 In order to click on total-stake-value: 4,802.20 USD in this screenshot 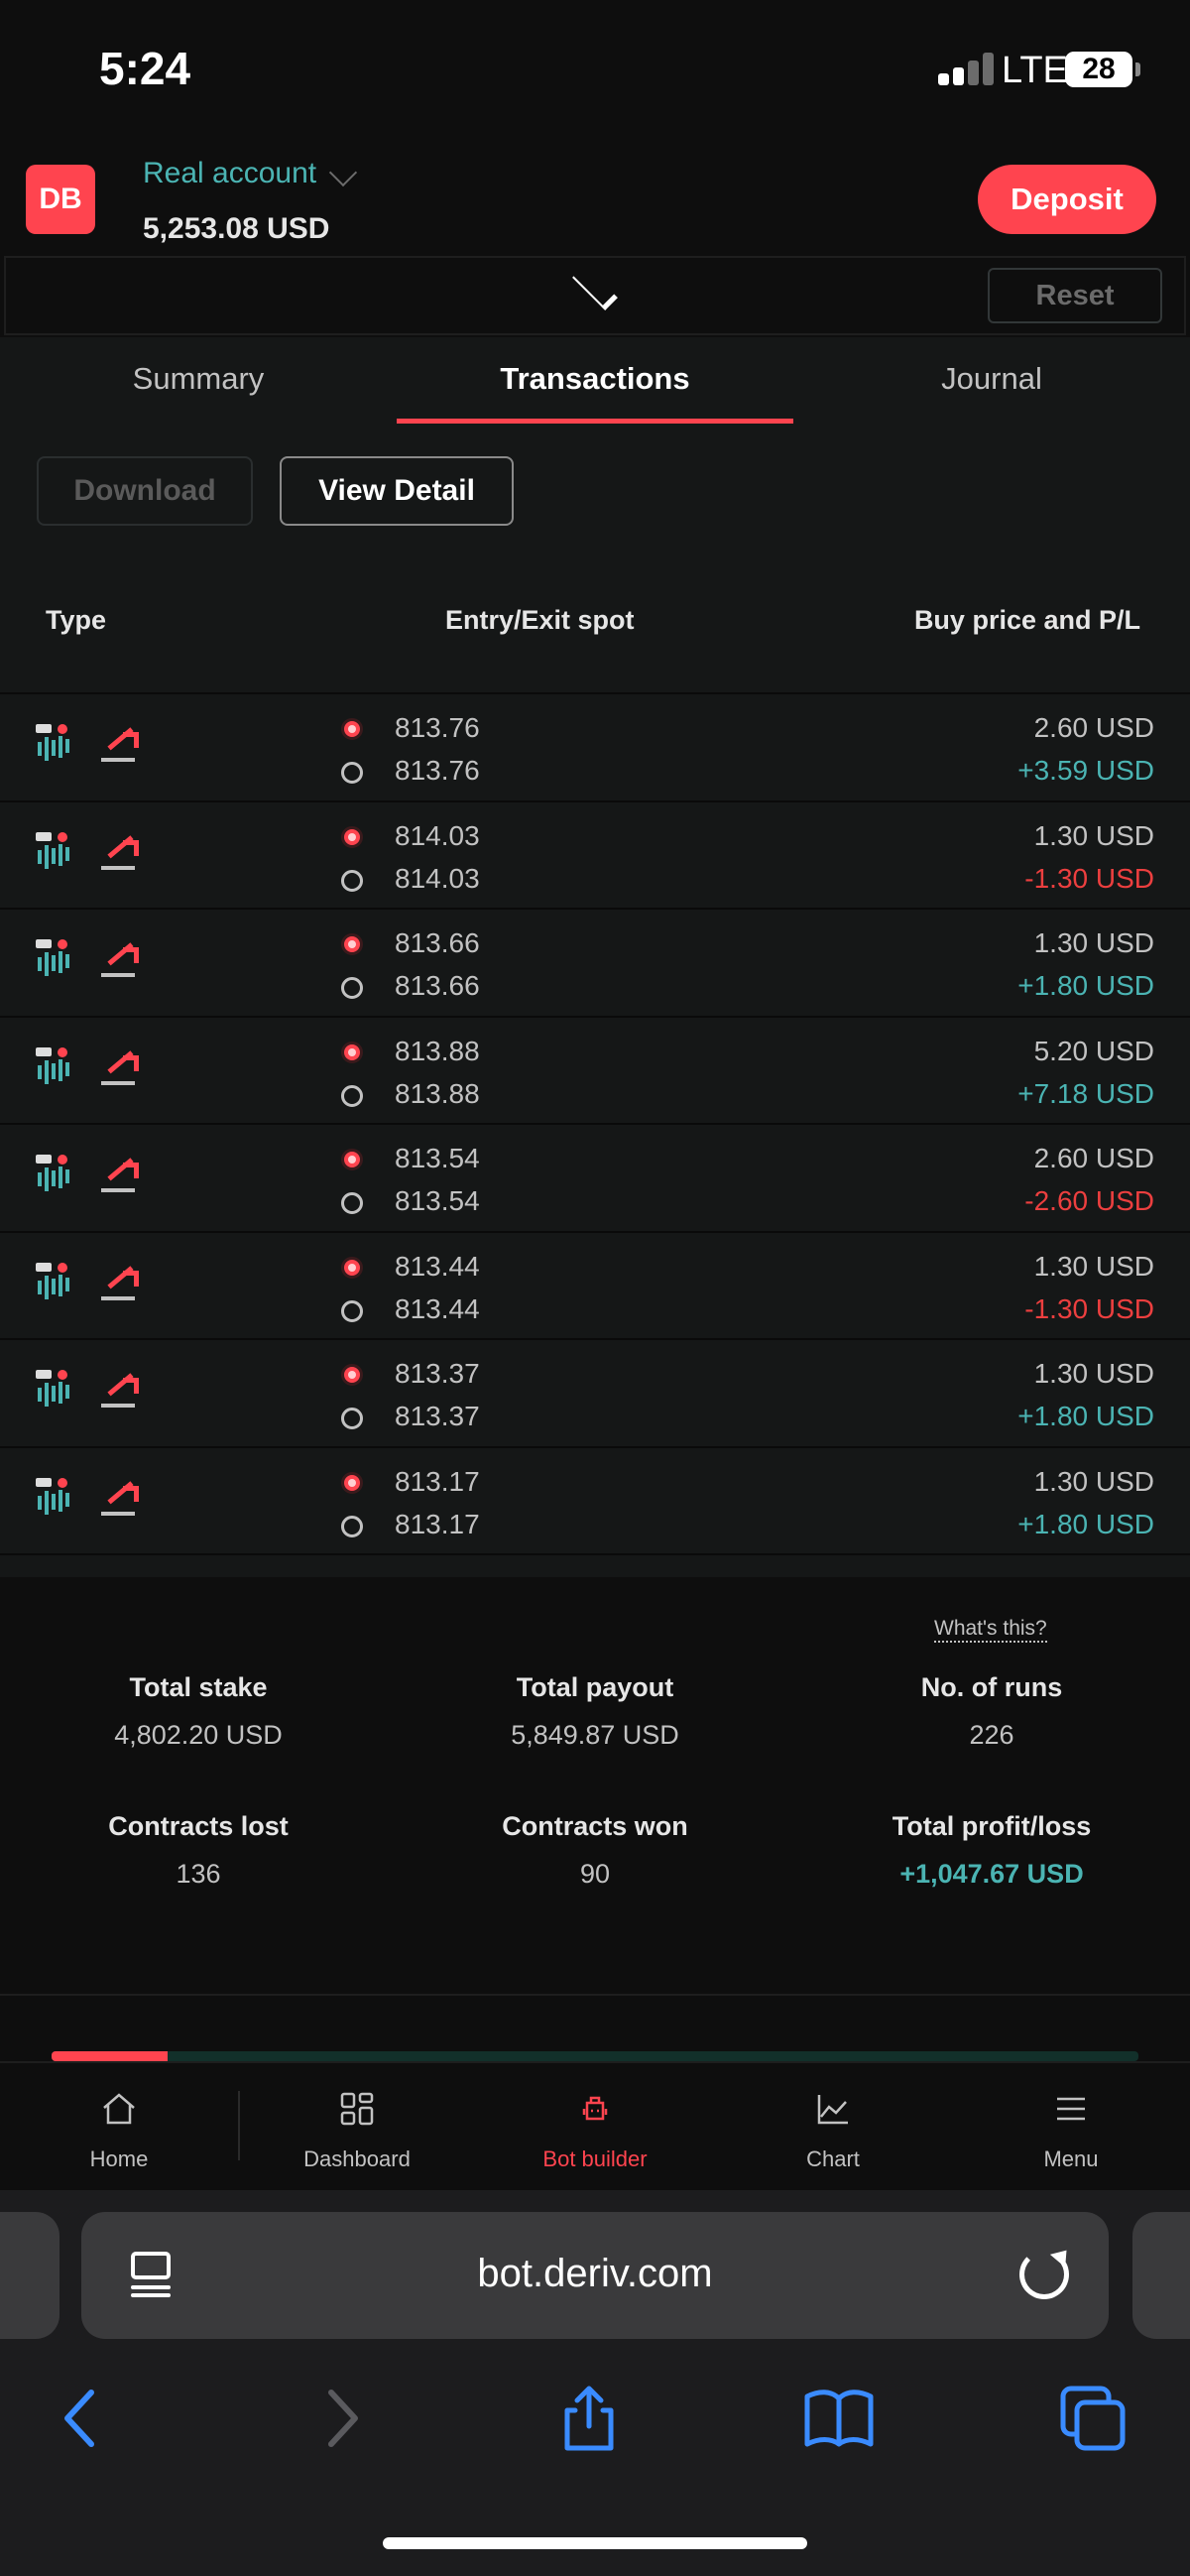, I will do `click(198, 1735)`.